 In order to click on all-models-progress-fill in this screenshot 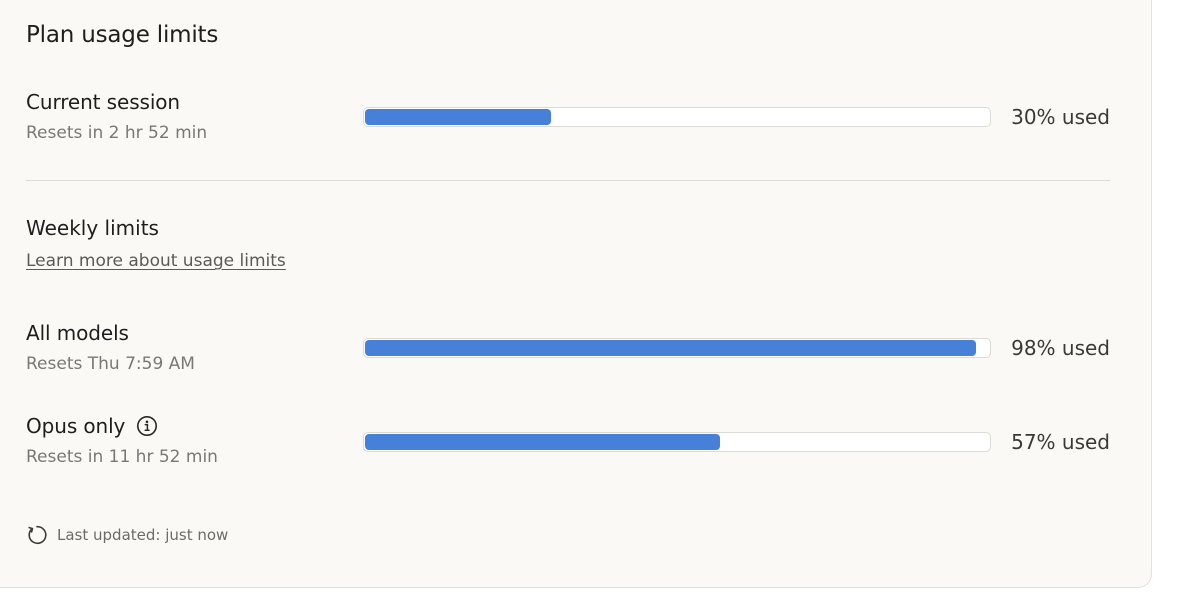, I will do `click(671, 348)`.